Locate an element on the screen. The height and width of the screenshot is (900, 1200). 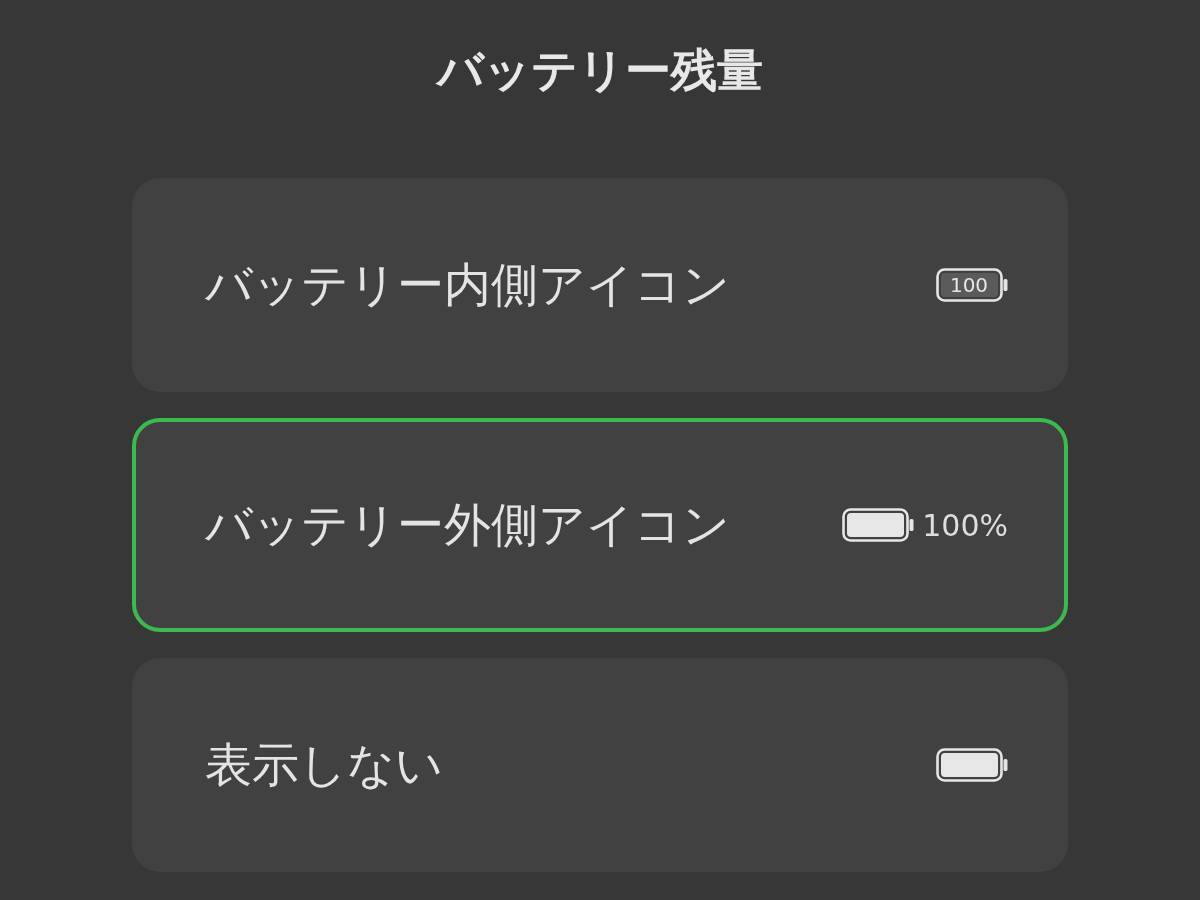
battery-percent: 100% is located at coordinates (965, 525).